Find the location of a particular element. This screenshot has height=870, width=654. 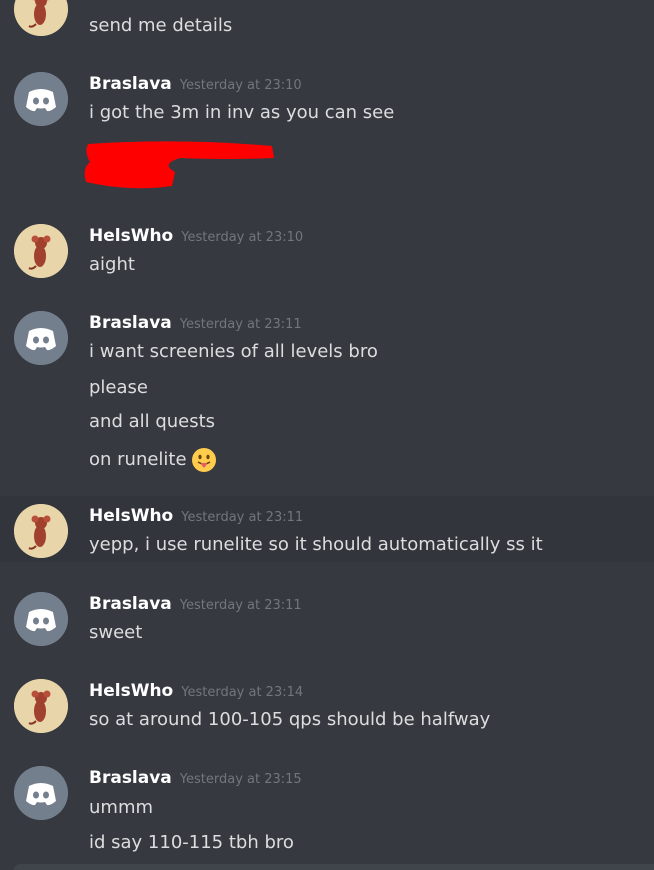

tongue-out-emoji-icon is located at coordinates (204, 460).